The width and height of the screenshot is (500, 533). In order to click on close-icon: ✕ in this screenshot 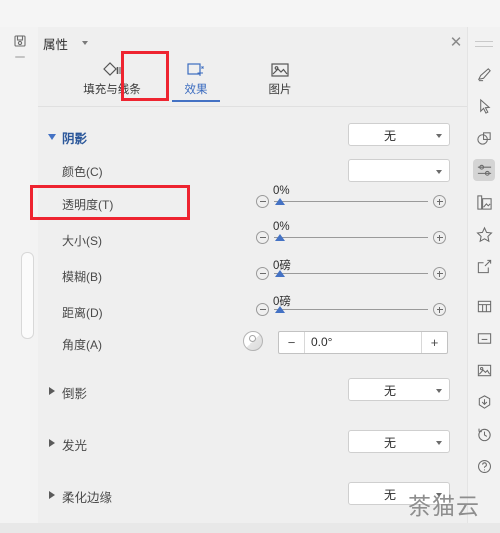, I will do `click(456, 43)`.